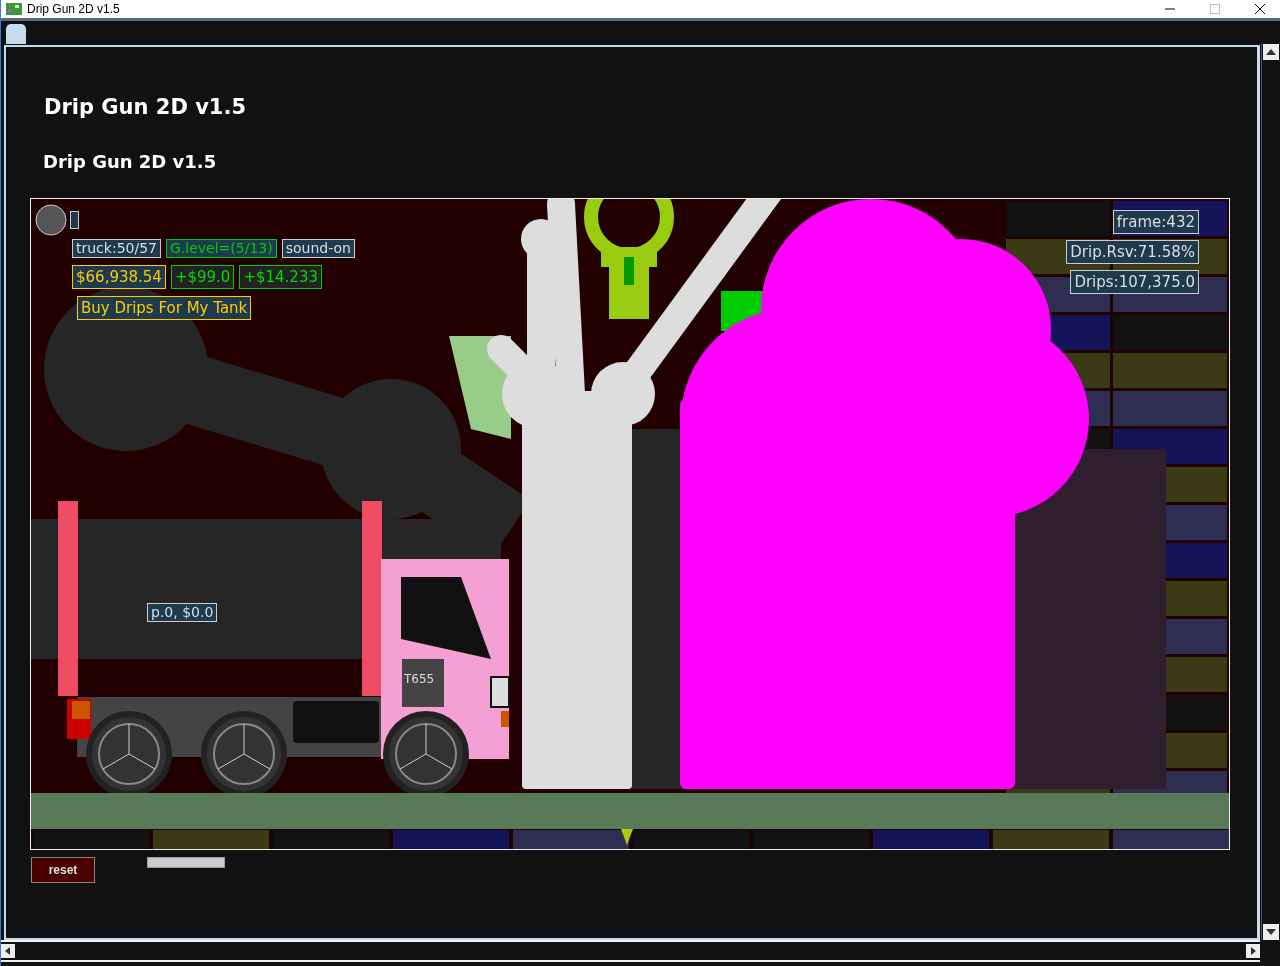 The image size is (1280, 966). What do you see at coordinates (1132, 252) in the screenshot?
I see `reserve-display: Drip.Rsv:71.58%` at bounding box center [1132, 252].